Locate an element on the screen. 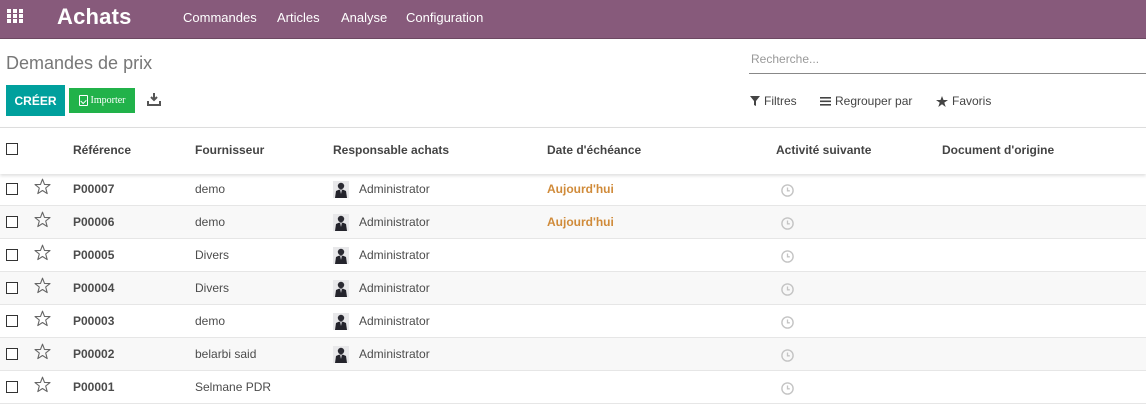 This screenshot has height=404, width=1146. select-all-checkbox is located at coordinates (12, 149).